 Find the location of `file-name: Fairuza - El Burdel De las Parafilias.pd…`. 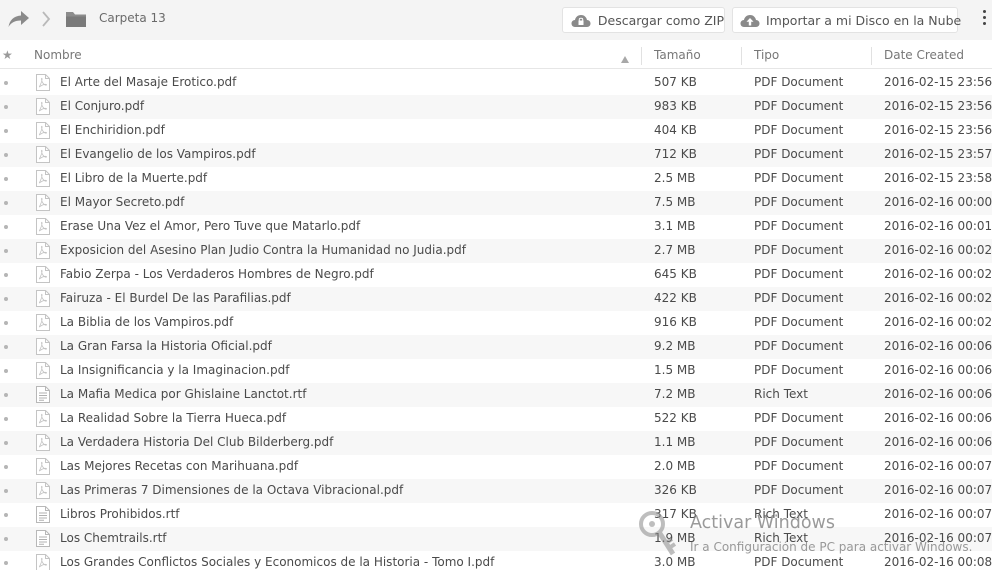

file-name: Fairuza - El Burdel De las Parafilias.pd… is located at coordinates (175, 298).